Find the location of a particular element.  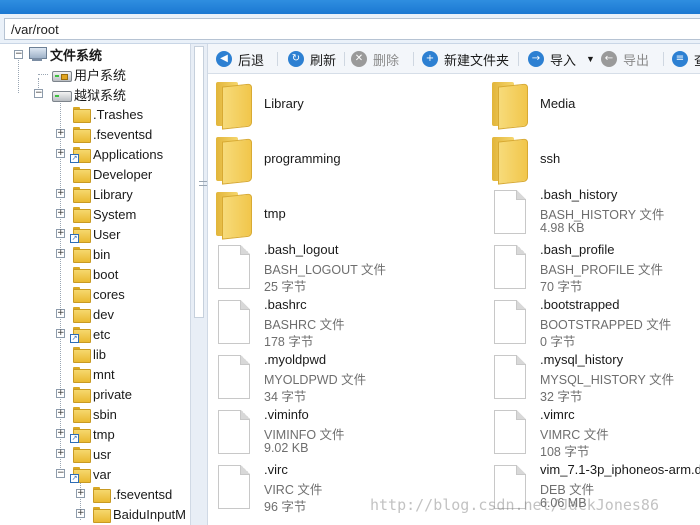

tree-item-label: Applications is located at coordinates (128, 154).